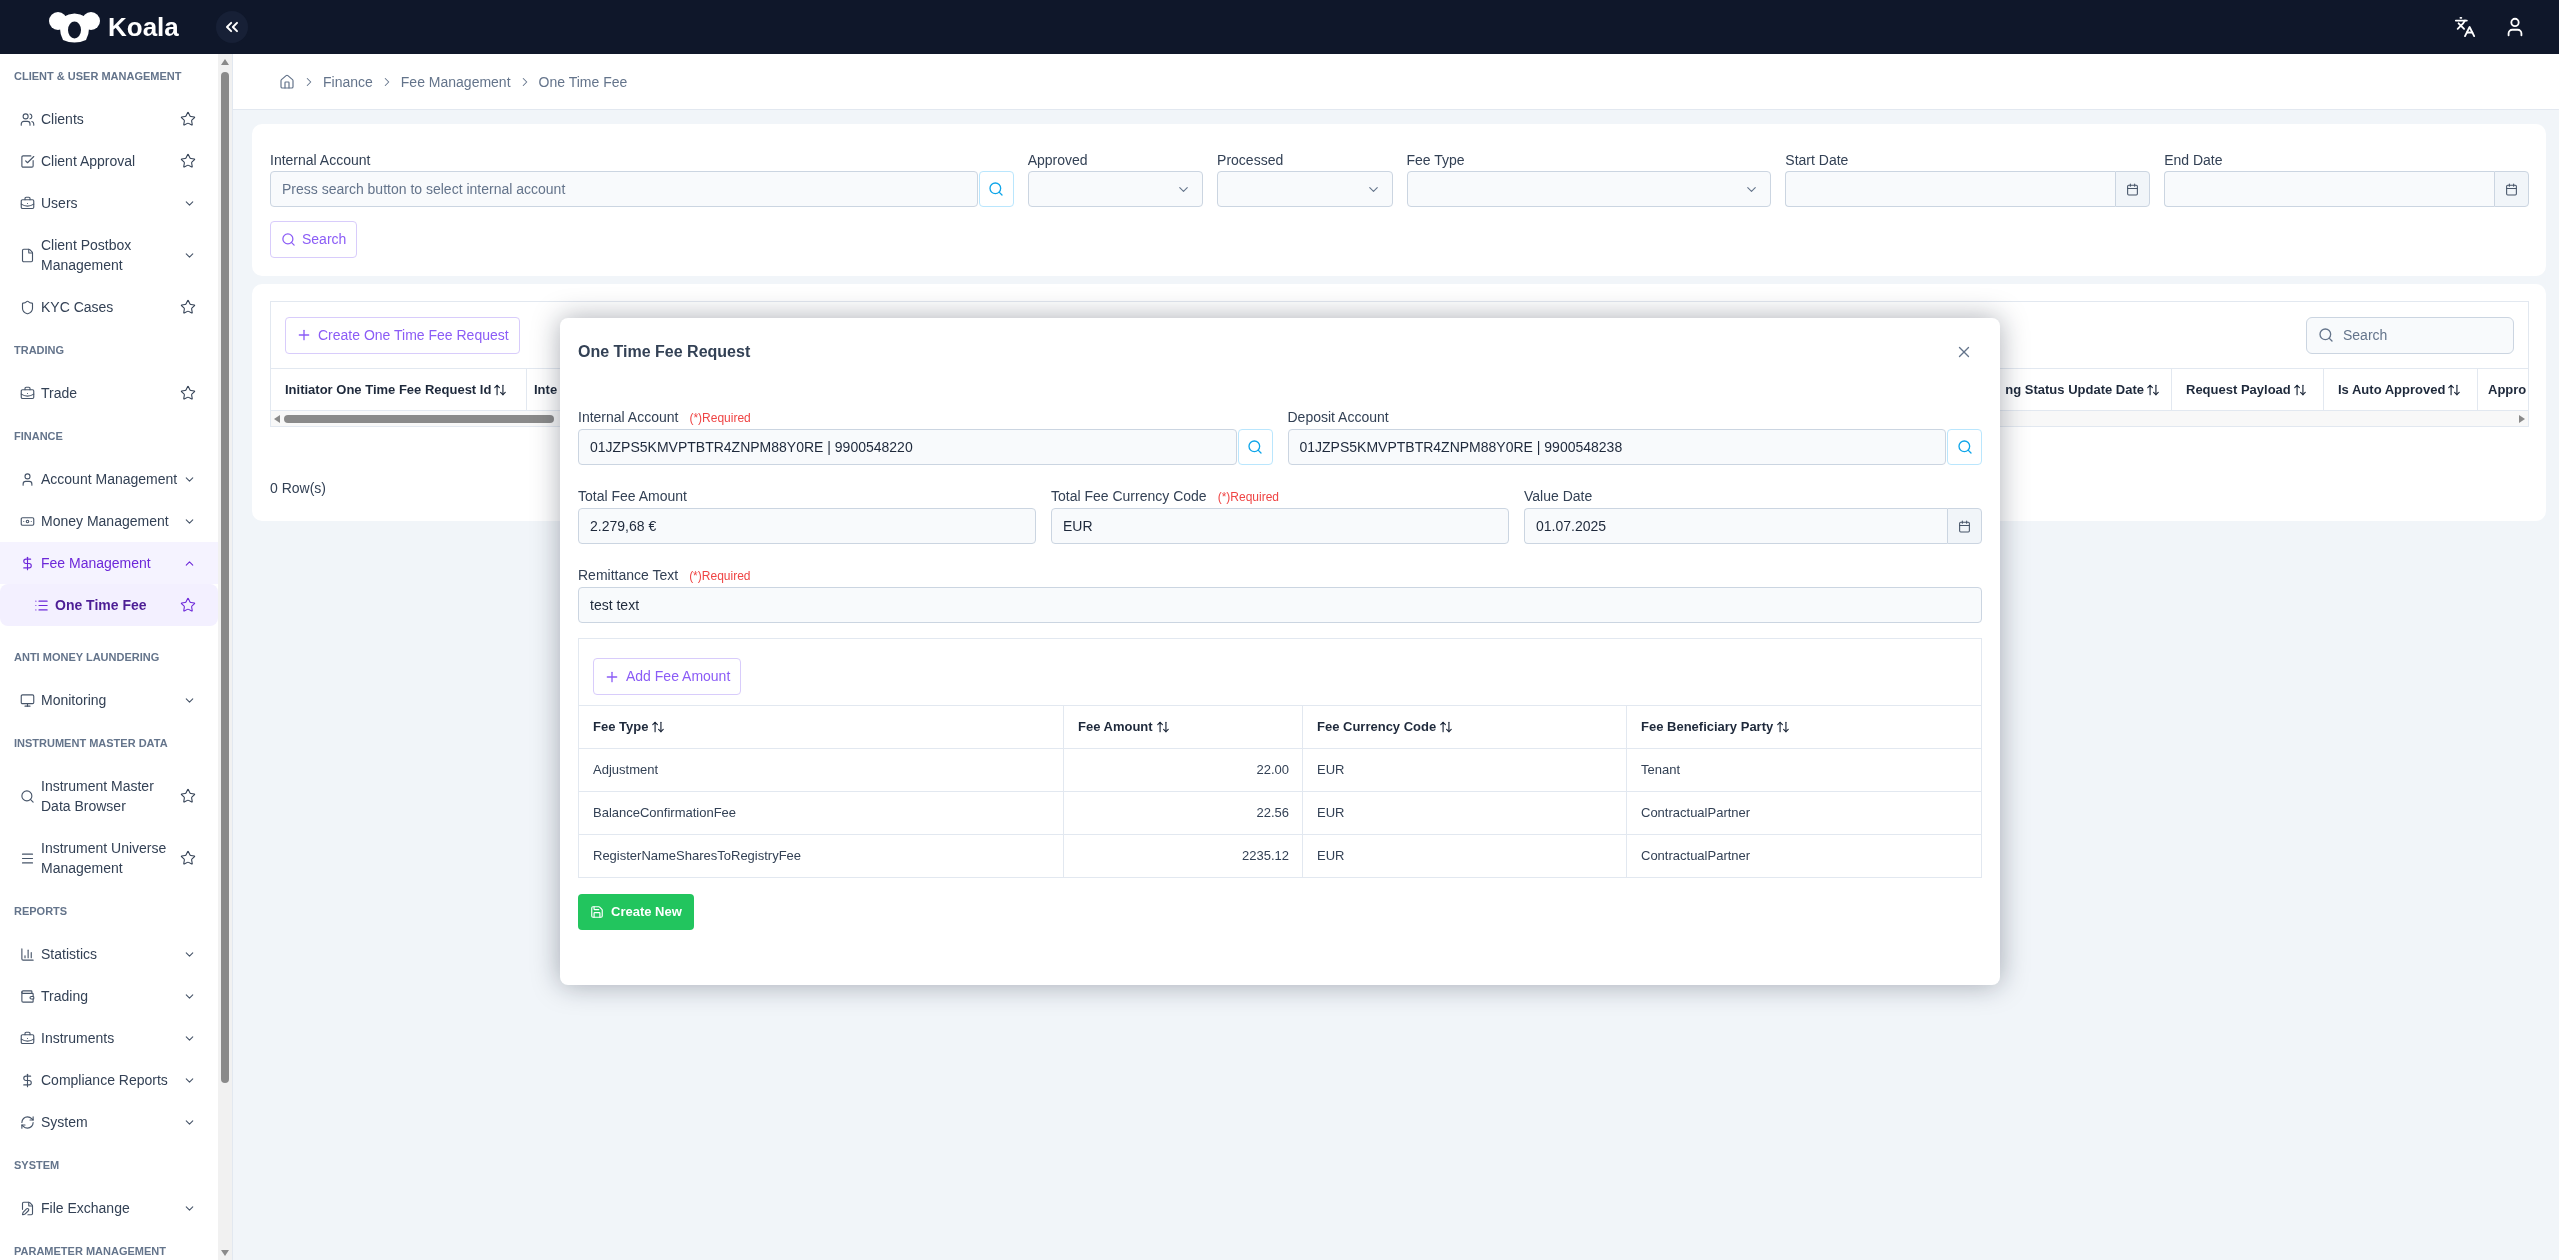 The image size is (2559, 1260). What do you see at coordinates (232, 27) in the screenshot?
I see `collapse-sidebar-button` at bounding box center [232, 27].